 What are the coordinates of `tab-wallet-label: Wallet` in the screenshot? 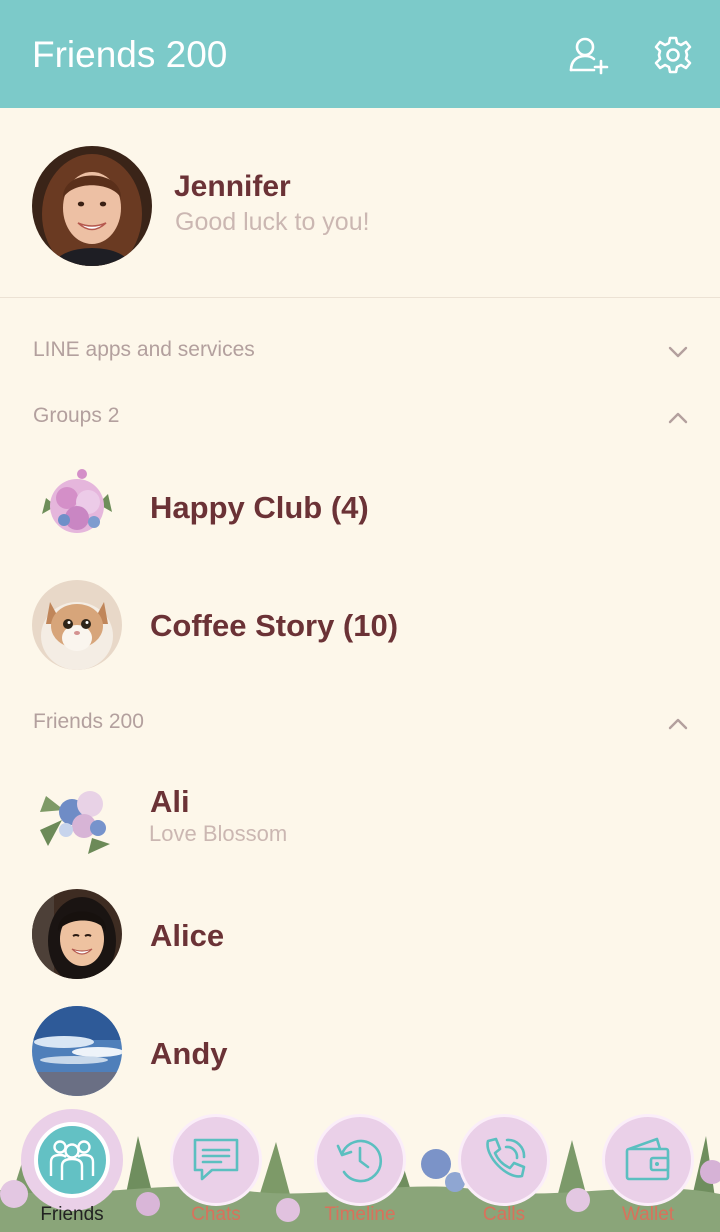 It's located at (648, 1214).